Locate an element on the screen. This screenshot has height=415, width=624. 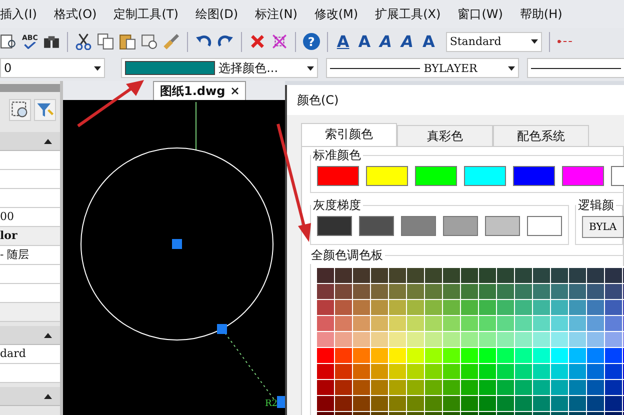
menu-item: 修改(M) is located at coordinates (336, 14).